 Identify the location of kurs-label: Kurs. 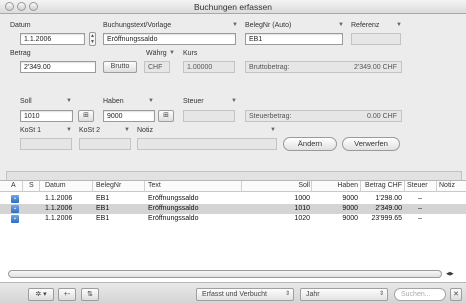
(190, 53).